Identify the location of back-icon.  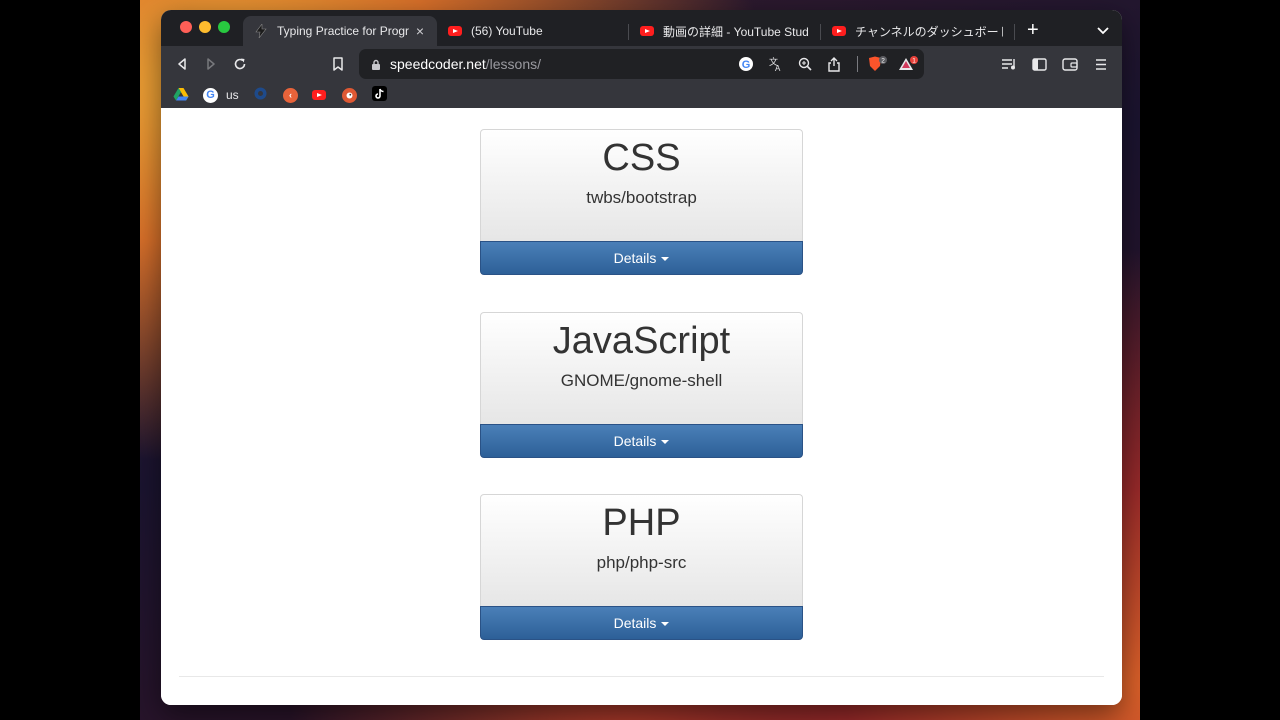
(182, 64).